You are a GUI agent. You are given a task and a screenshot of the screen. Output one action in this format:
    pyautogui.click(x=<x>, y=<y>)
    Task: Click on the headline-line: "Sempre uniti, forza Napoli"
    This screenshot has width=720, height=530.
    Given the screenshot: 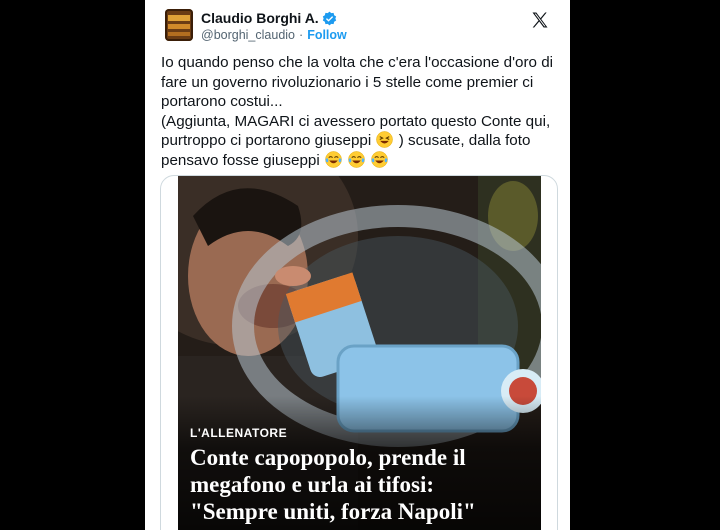 What is the action you would take?
    pyautogui.click(x=333, y=511)
    